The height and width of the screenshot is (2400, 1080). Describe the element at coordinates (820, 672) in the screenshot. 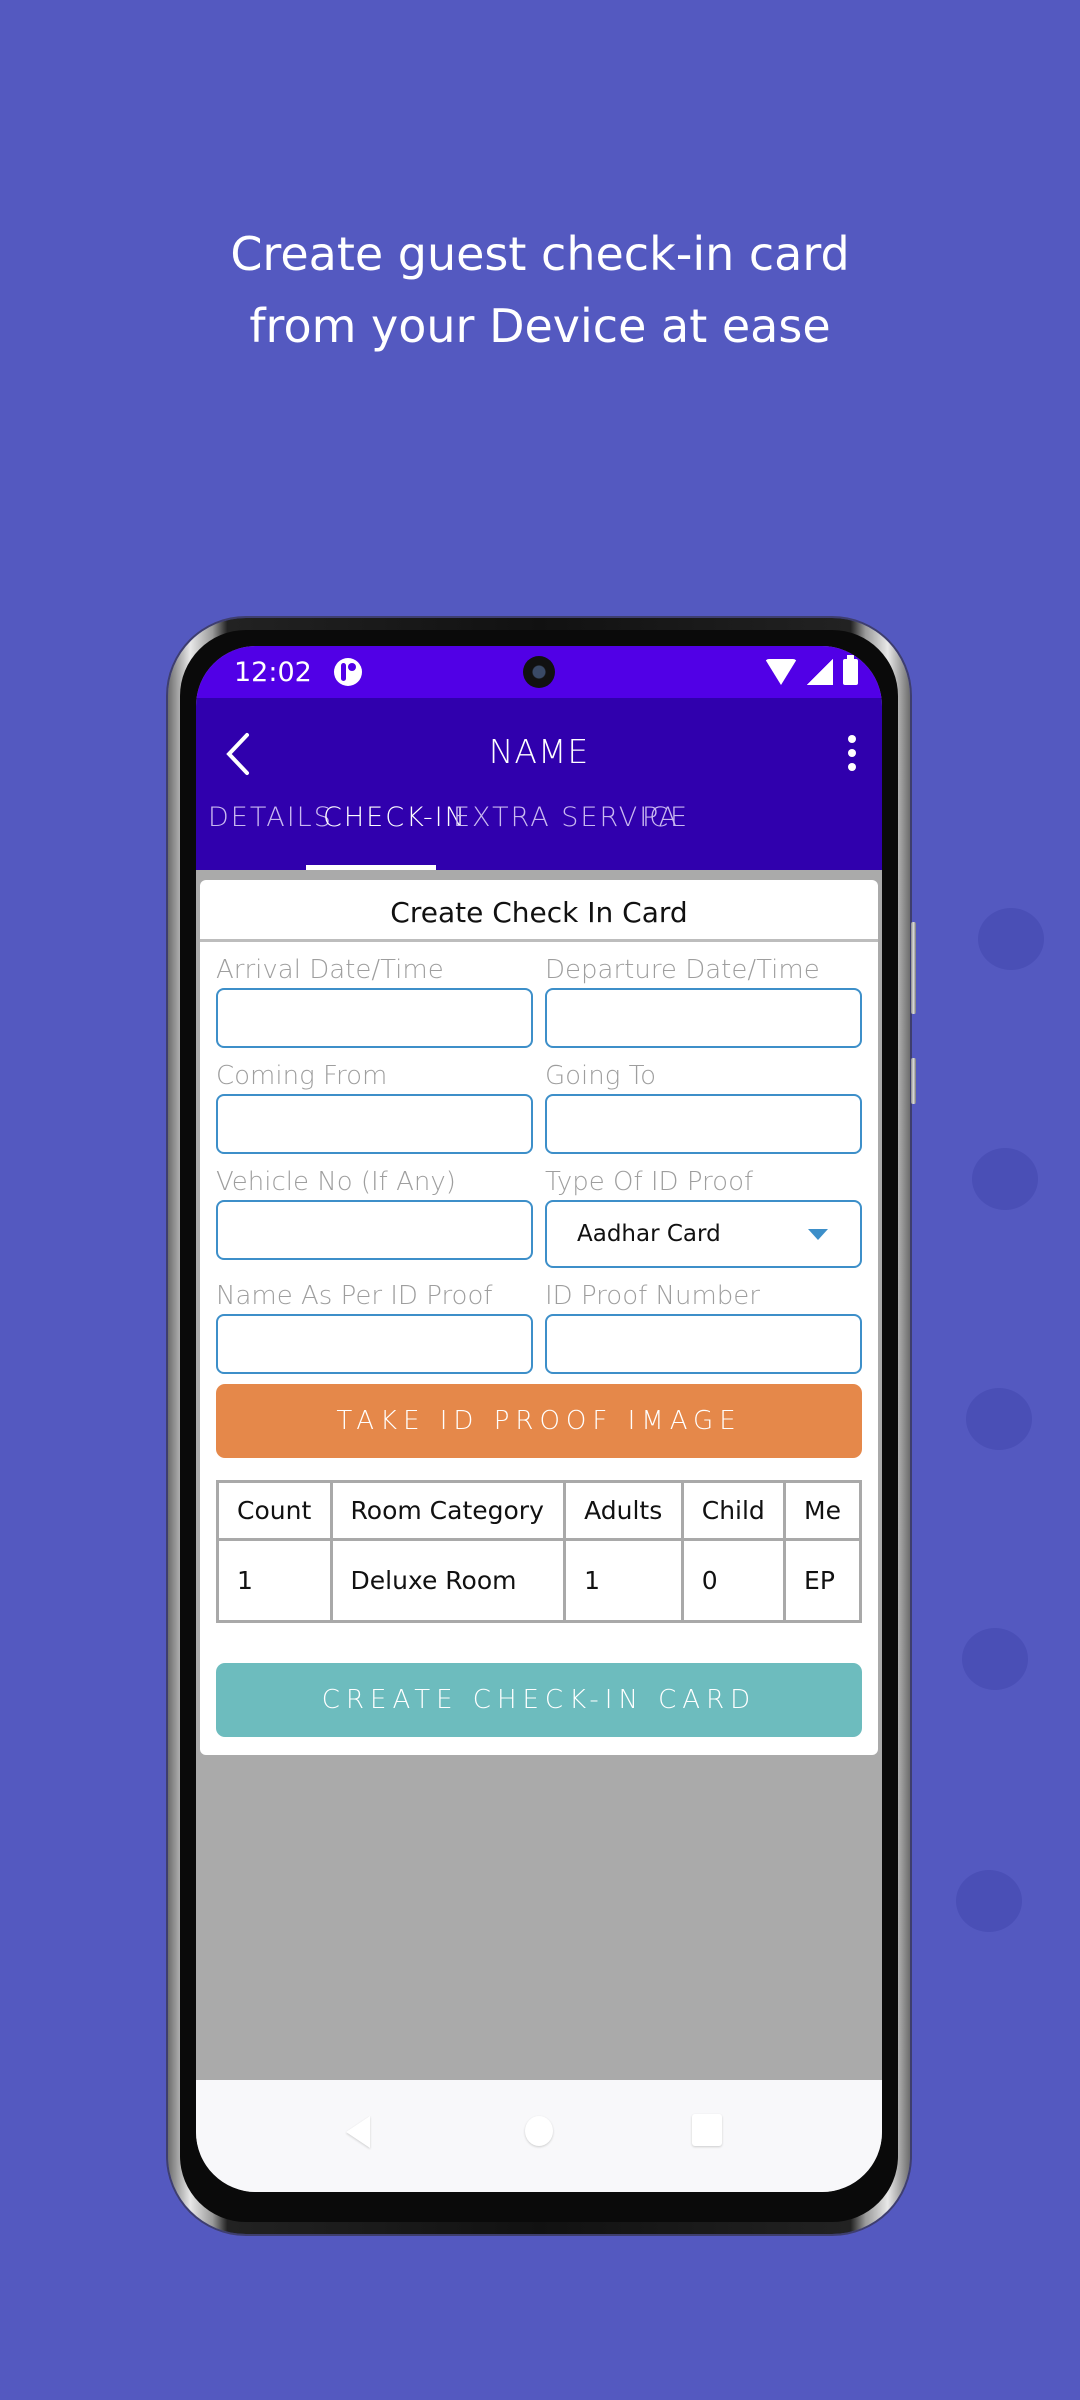

I see `signal-icon` at that location.